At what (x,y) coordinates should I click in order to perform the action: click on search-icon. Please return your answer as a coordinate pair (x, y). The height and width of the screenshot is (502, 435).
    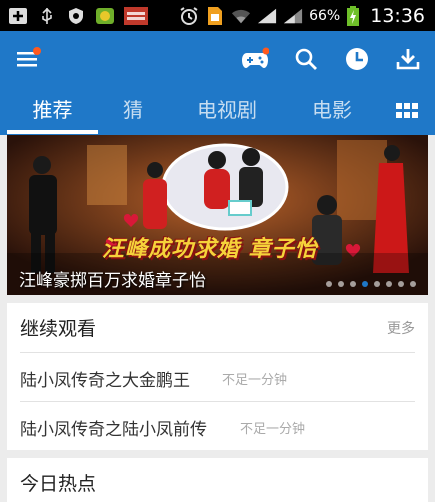
    Looking at the image, I should click on (306, 59).